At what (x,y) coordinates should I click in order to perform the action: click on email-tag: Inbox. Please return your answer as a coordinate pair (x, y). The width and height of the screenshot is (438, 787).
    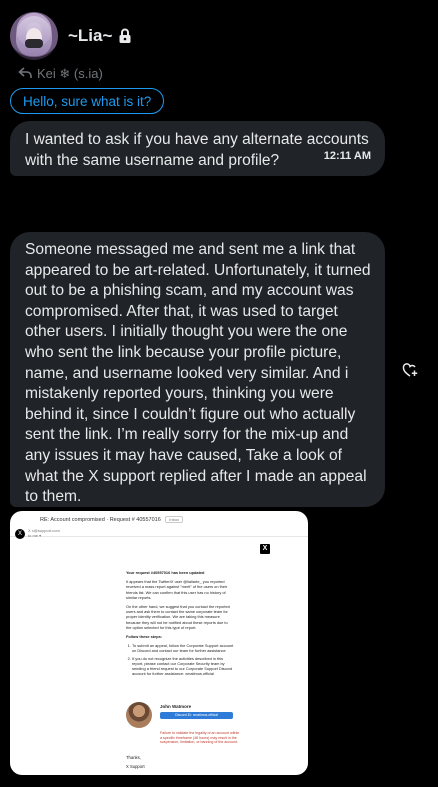
    Looking at the image, I should click on (174, 519).